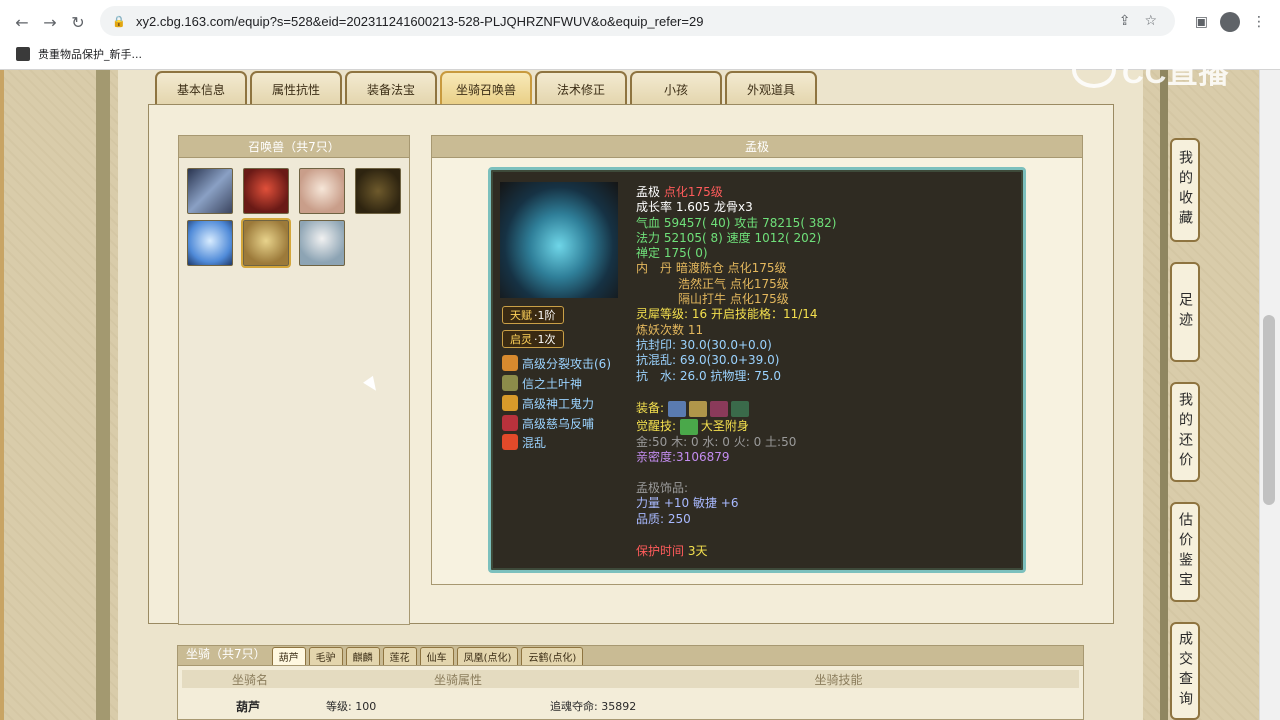 This screenshot has height=720, width=1280. I want to click on sidebar-item-favorites: 我的收藏, so click(1185, 190).